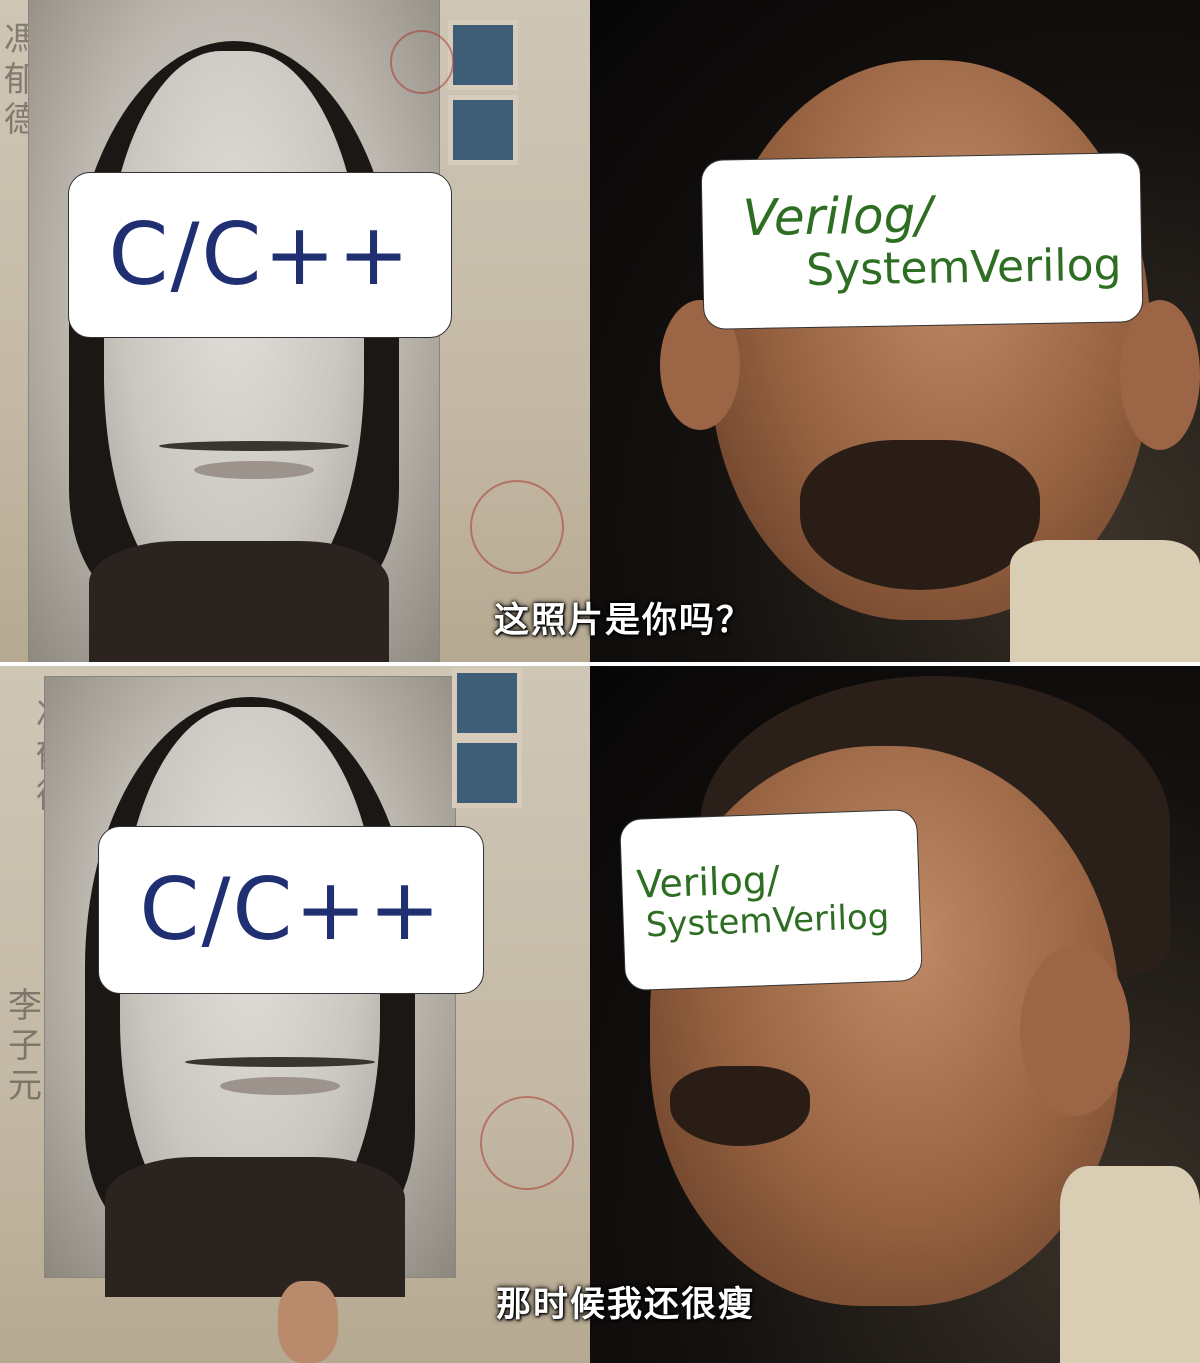  What do you see at coordinates (624, 621) in the screenshot?
I see `subtitle-top: 这照片是你吗？` at bounding box center [624, 621].